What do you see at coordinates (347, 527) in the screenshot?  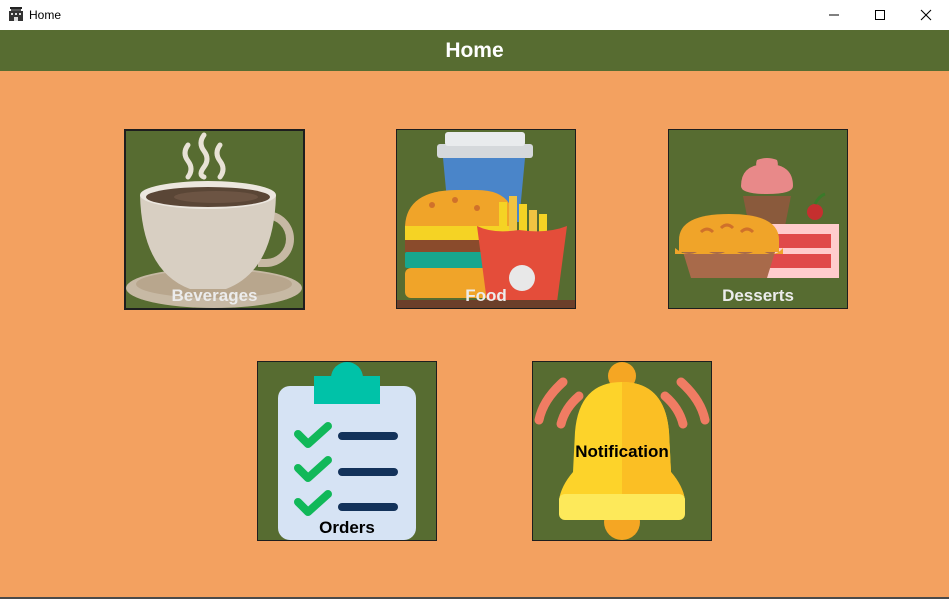 I see `orders-label: Orders` at bounding box center [347, 527].